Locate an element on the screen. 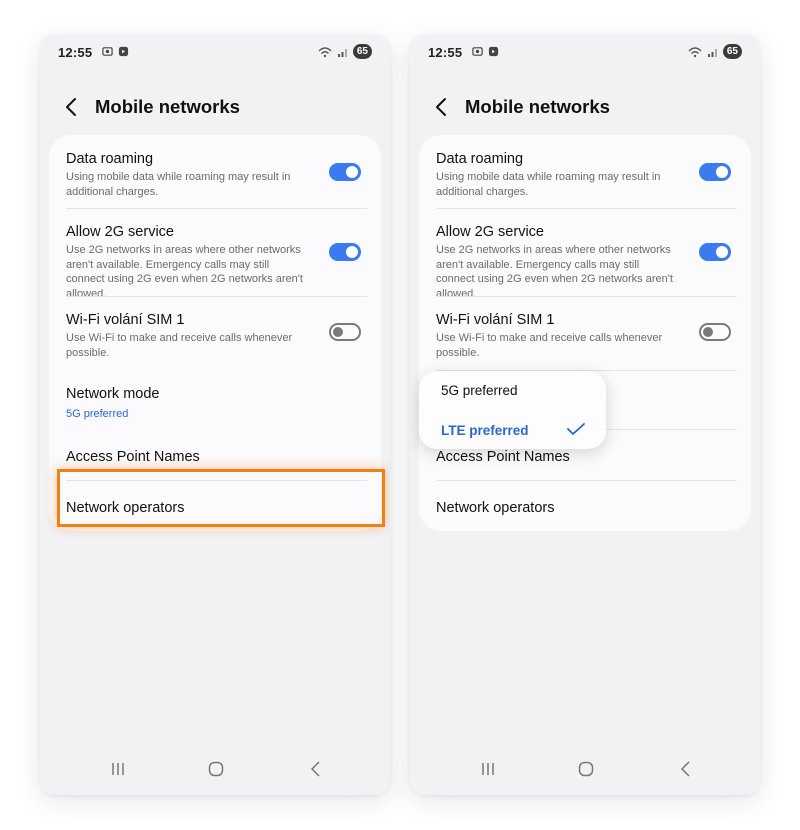 Image resolution: width=800 pixels, height=830 pixels. option-5g-preferred: 5G preferred is located at coordinates (479, 390).